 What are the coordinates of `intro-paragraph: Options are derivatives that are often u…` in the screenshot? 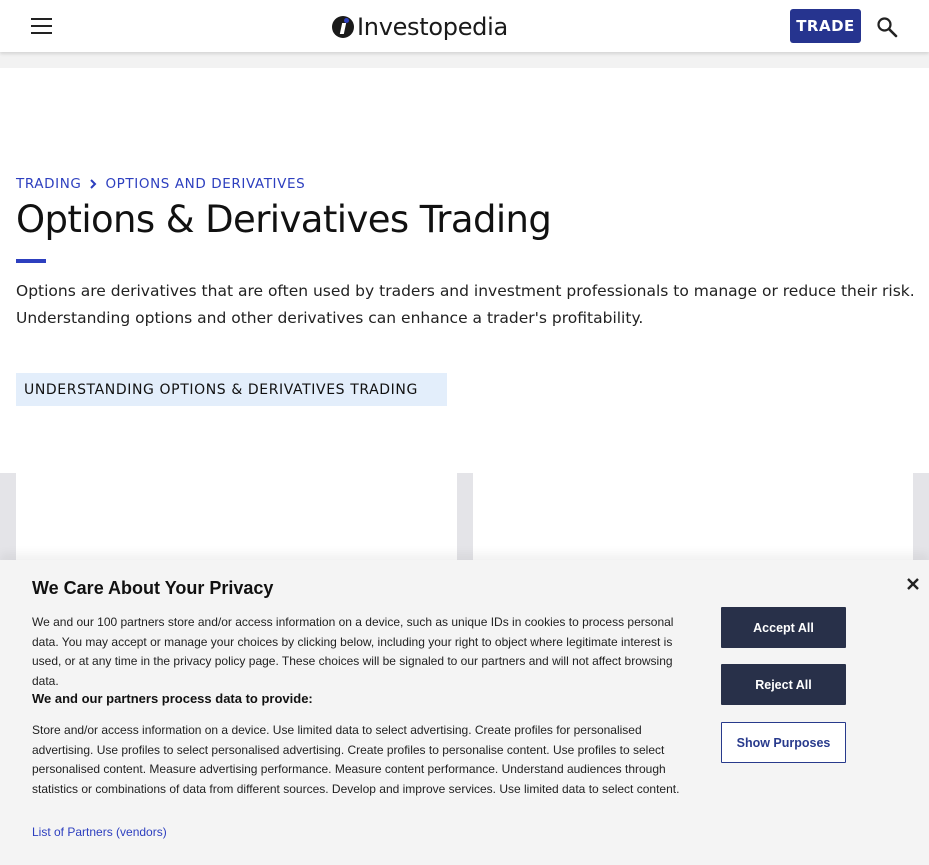 It's located at (465, 304).